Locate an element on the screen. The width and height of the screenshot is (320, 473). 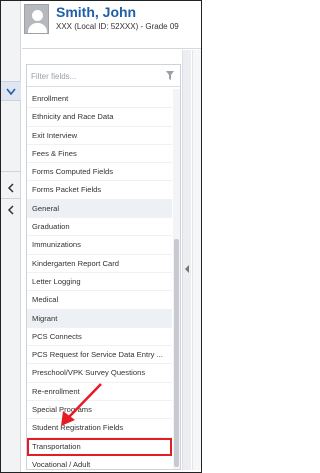
student-meta: XXX (Local ID: 52XXX) - Grade 09 is located at coordinates (117, 26).